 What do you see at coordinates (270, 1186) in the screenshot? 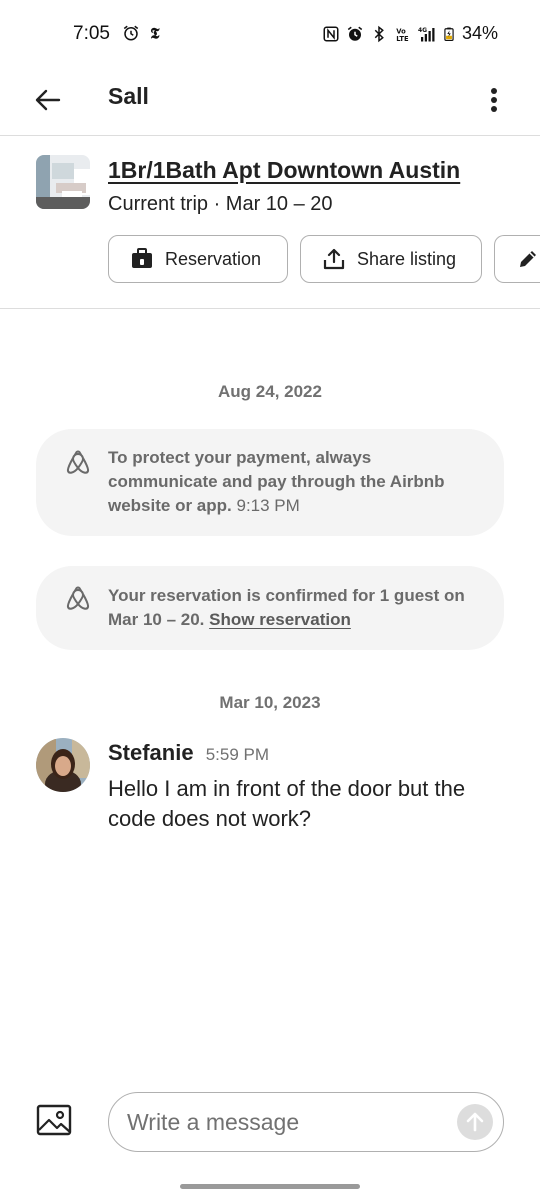
I see `home-indicator` at bounding box center [270, 1186].